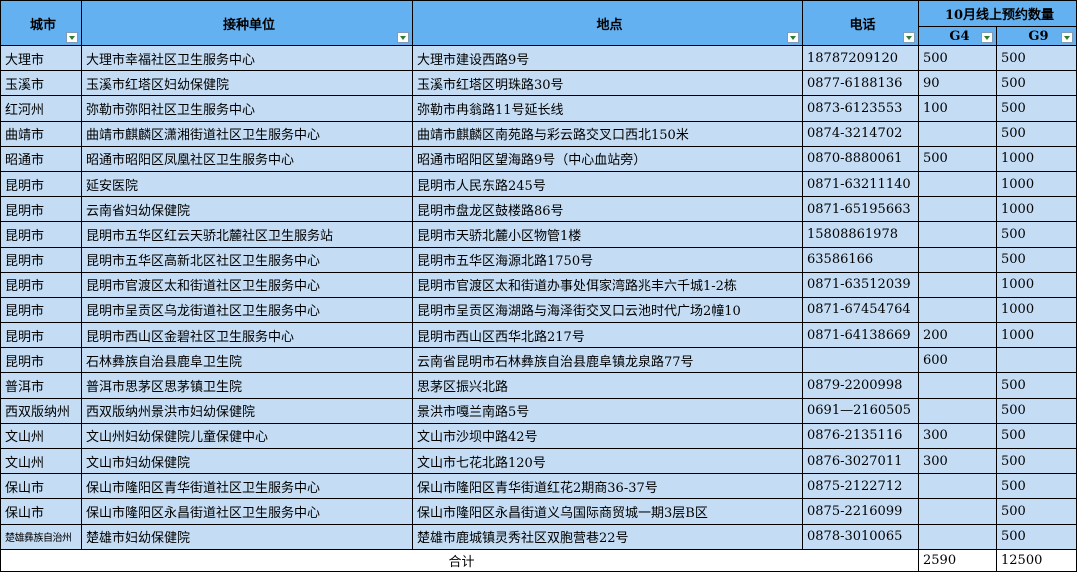 This screenshot has height=584, width=1080. Describe the element at coordinates (607, 310) in the screenshot. I see `cell-address: 昆明市呈贡区海湖路与海泽街交叉口云池时代广场2幢10` at that location.